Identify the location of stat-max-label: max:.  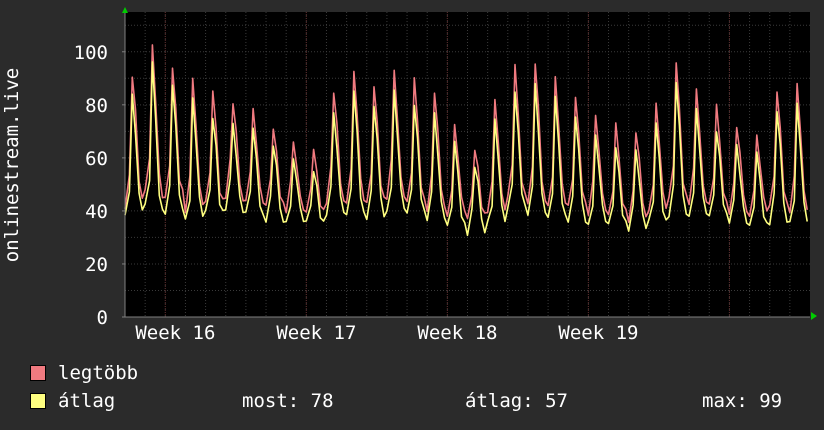
(725, 401).